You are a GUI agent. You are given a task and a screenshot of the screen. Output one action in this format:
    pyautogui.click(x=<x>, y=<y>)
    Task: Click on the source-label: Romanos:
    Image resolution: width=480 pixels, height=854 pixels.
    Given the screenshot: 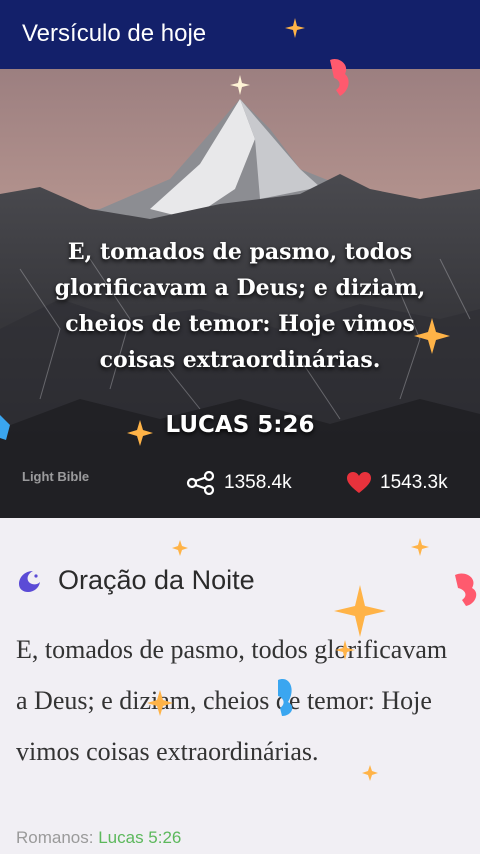 What is the action you would take?
    pyautogui.click(x=57, y=837)
    